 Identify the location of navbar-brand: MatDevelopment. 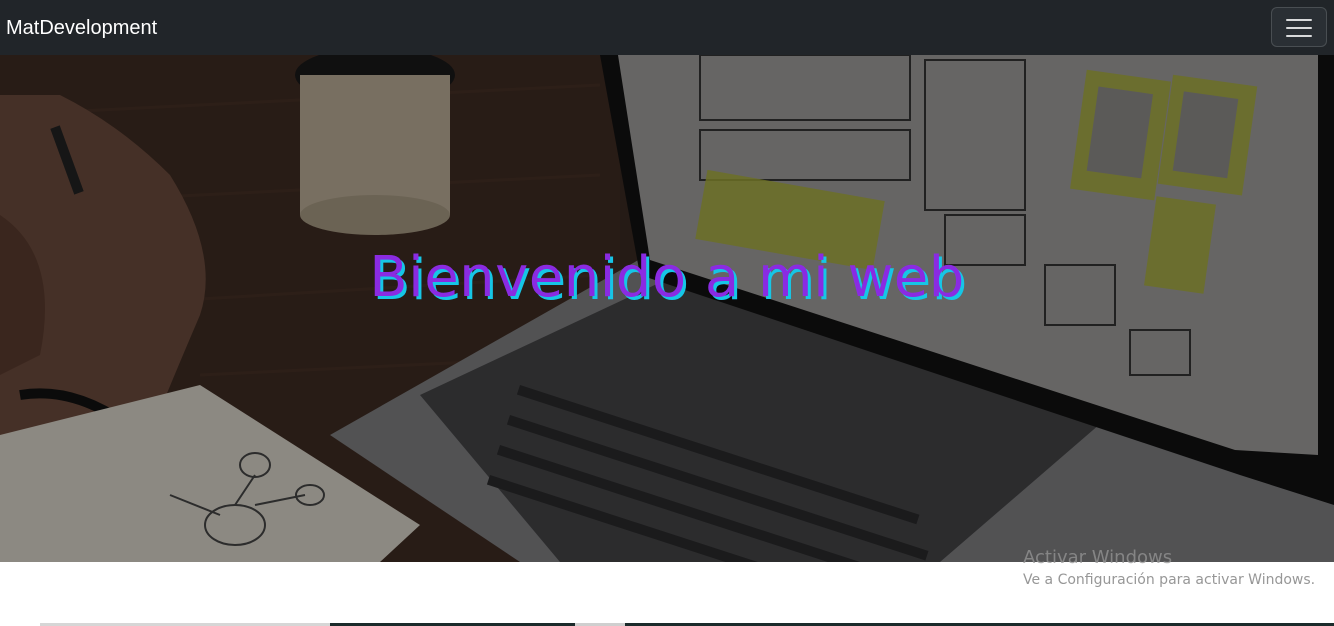
(81, 28).